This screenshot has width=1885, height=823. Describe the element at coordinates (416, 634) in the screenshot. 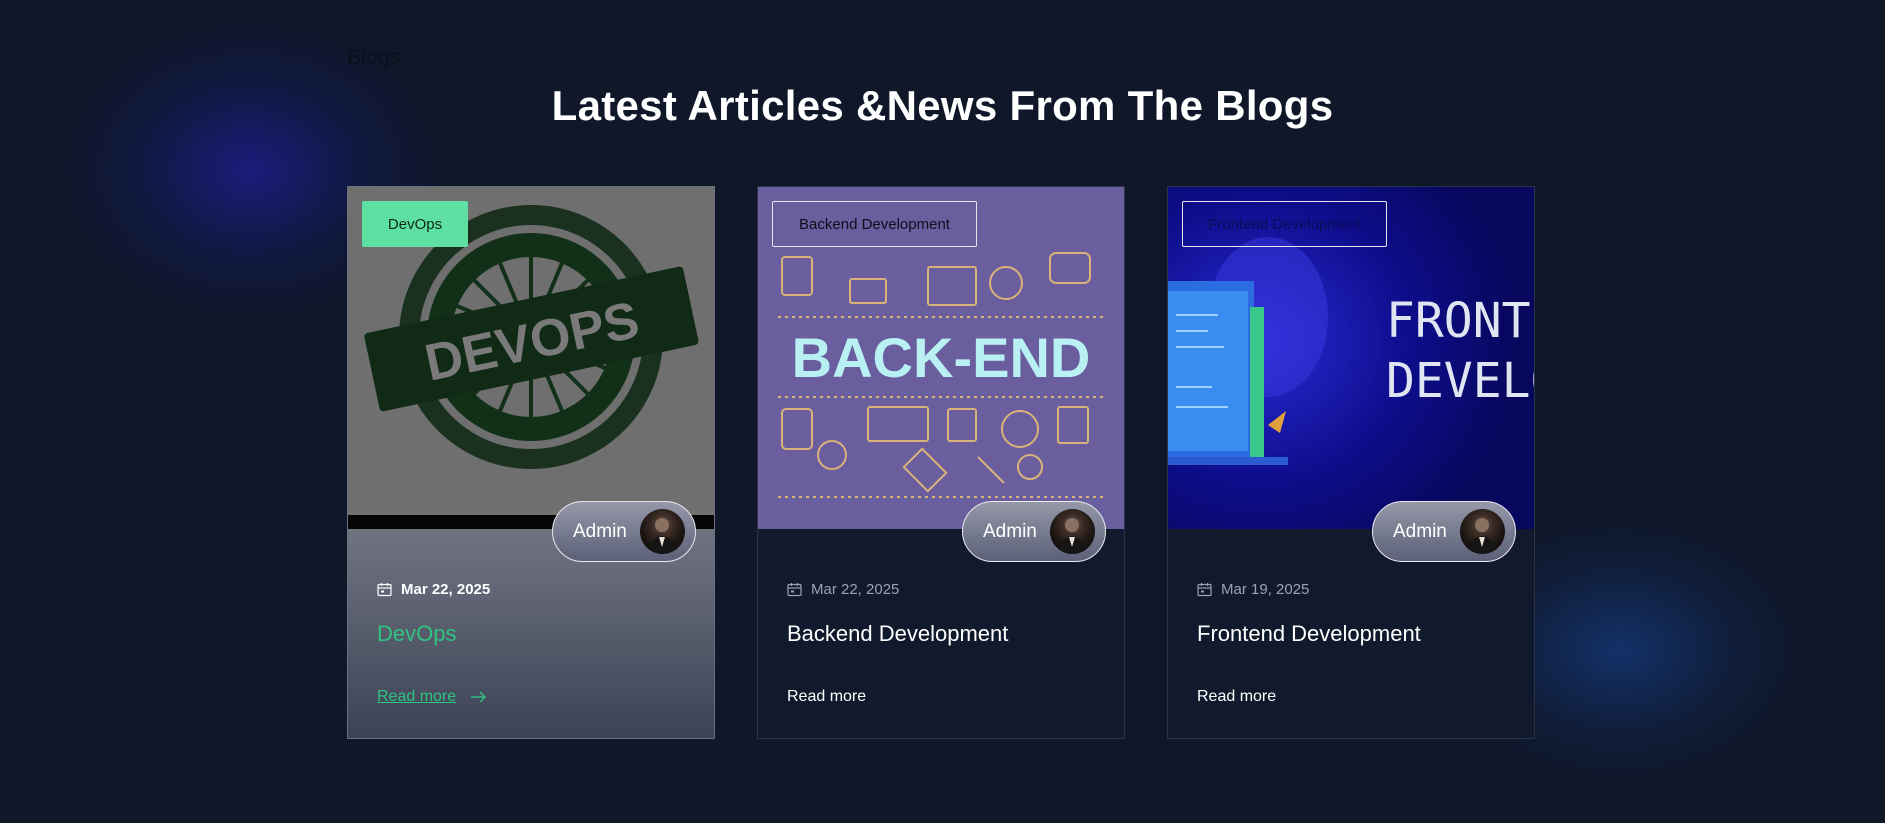

I see `post-title: DevOps` at that location.